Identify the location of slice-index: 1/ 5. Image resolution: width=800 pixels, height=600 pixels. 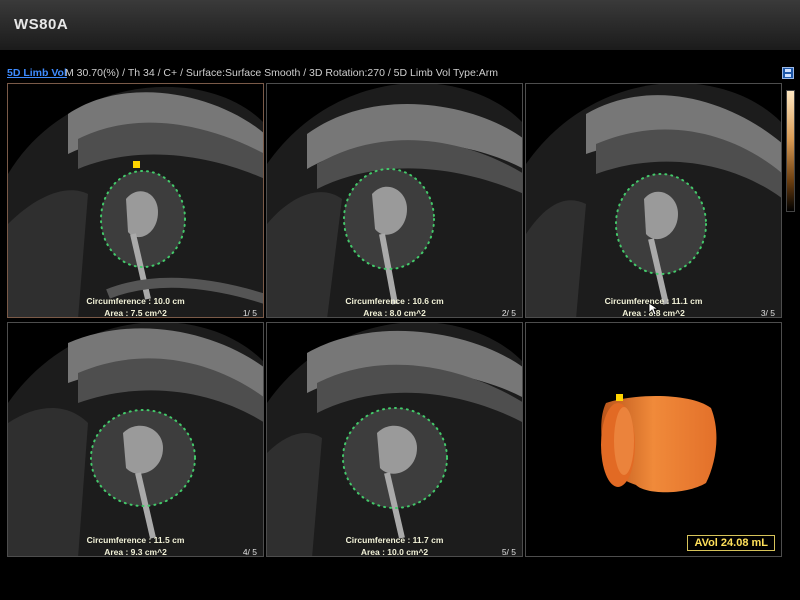
(249, 313).